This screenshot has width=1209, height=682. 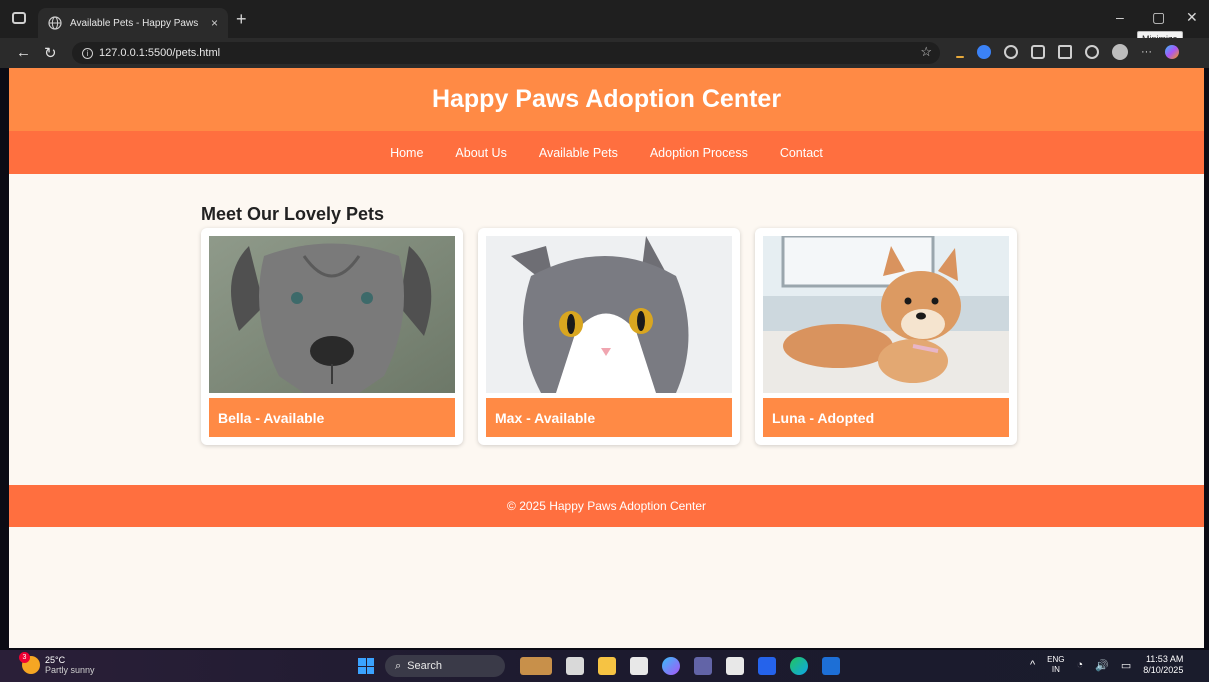 I want to click on url-field: i 127.0.0.1:5500/pets.html ☆, so click(x=506, y=53).